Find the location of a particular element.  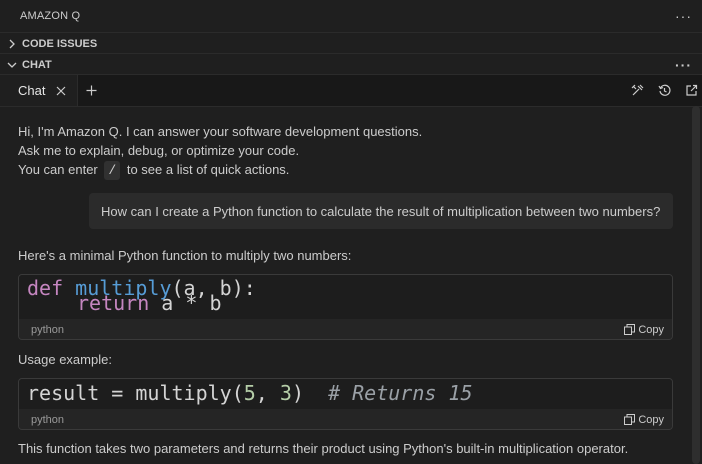

code-content: result = multiply(5, 3) # Returns 15 is located at coordinates (345, 394).